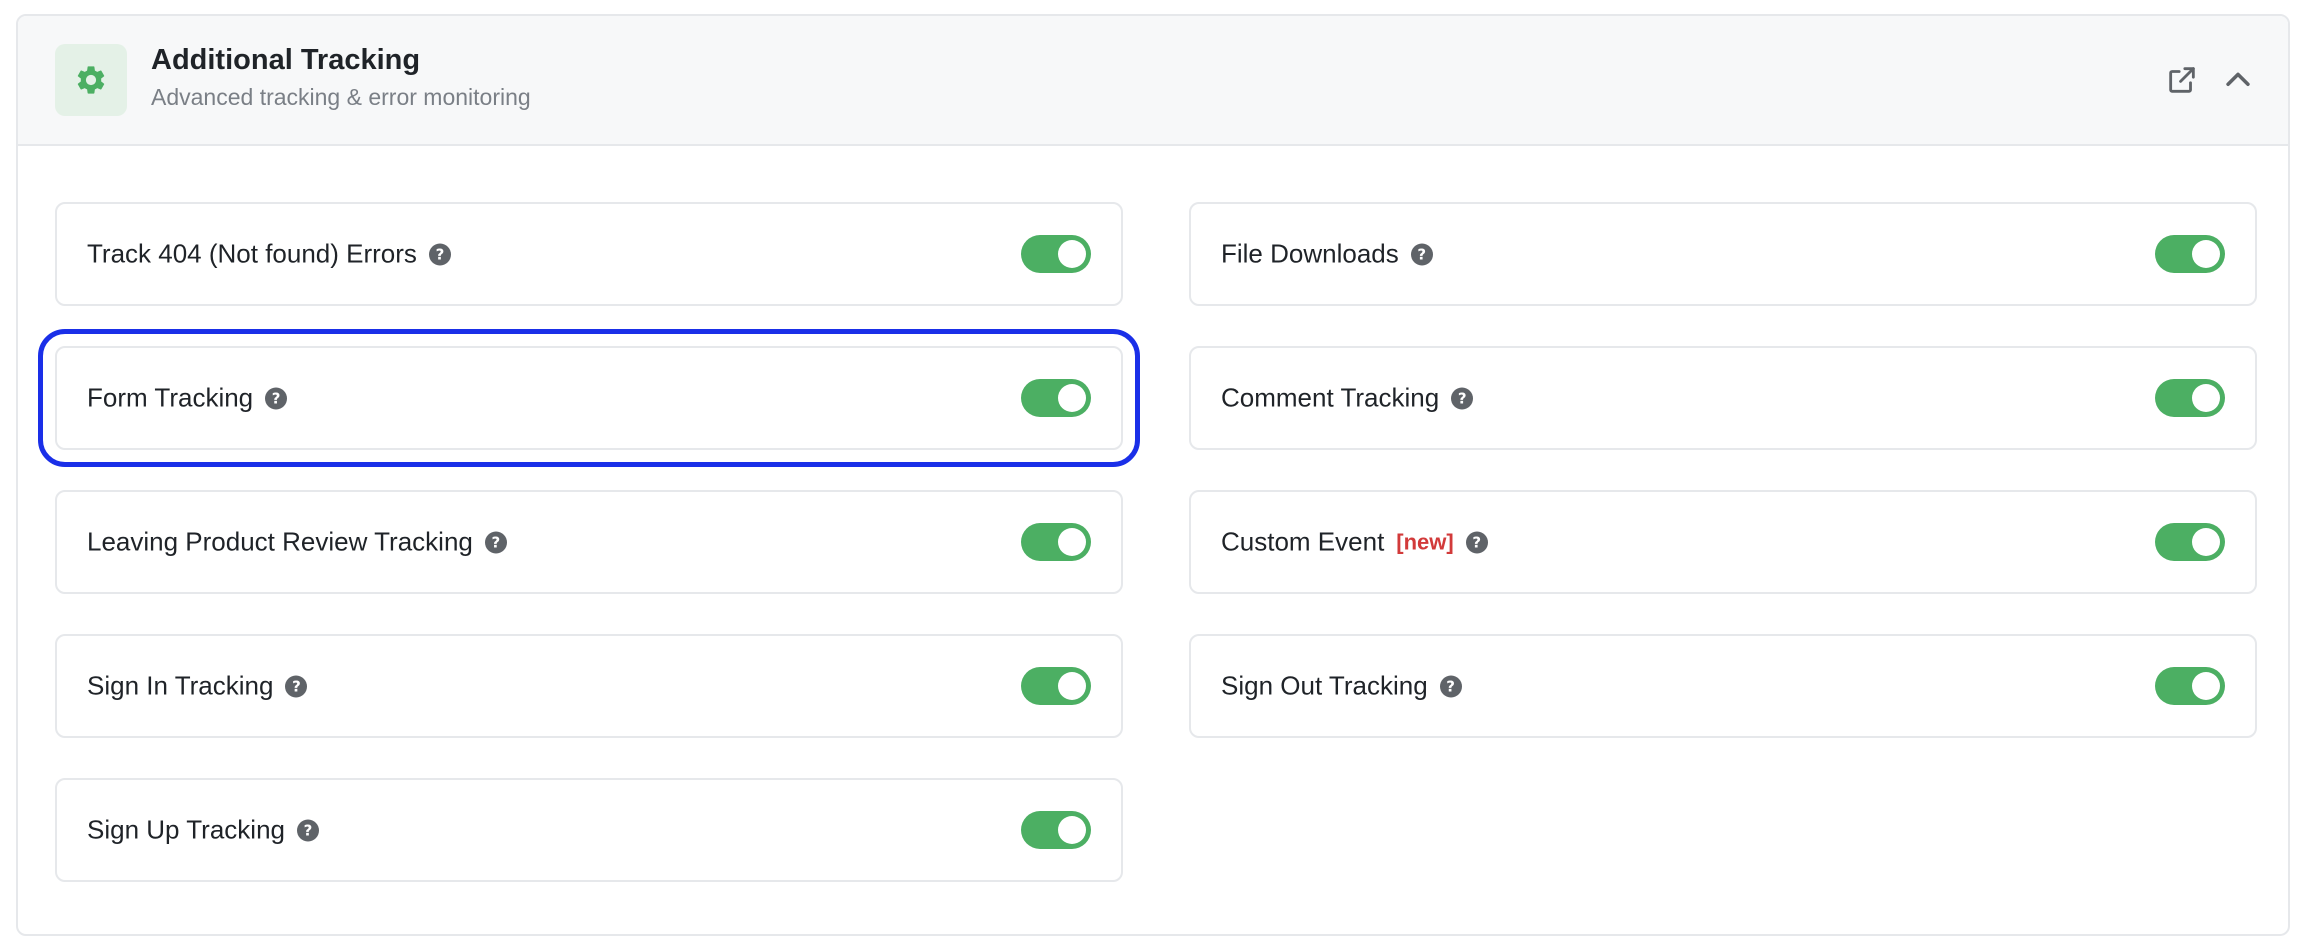 The image size is (2306, 948). What do you see at coordinates (1723, 542) in the screenshot?
I see `option-custom-event: Custom Event [new]?` at bounding box center [1723, 542].